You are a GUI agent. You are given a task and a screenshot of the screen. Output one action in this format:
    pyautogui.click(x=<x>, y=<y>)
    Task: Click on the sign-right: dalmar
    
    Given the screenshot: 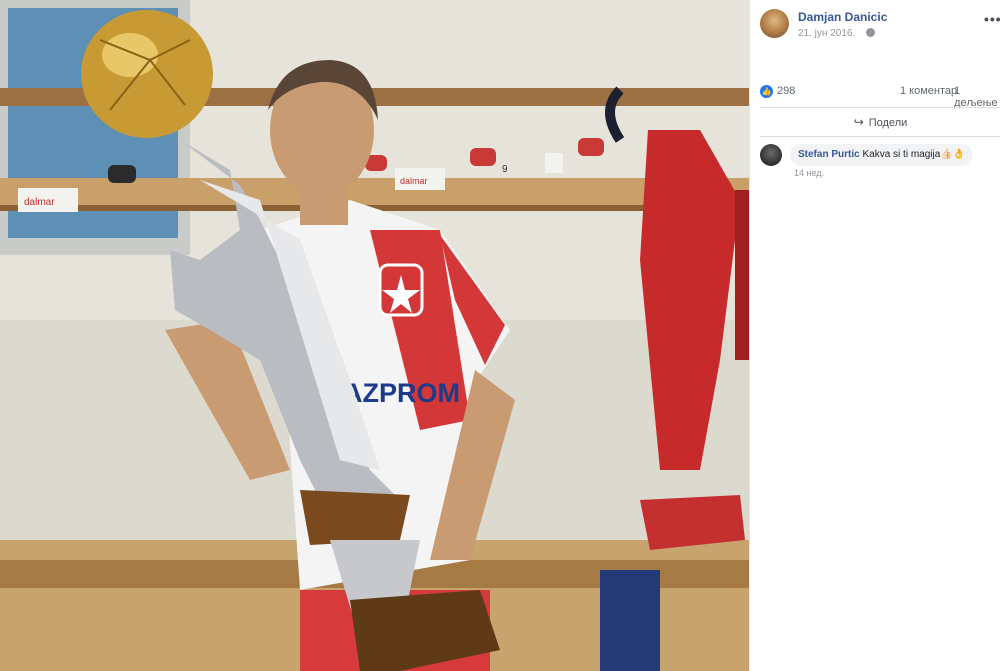 What is the action you would take?
    pyautogui.click(x=414, y=181)
    